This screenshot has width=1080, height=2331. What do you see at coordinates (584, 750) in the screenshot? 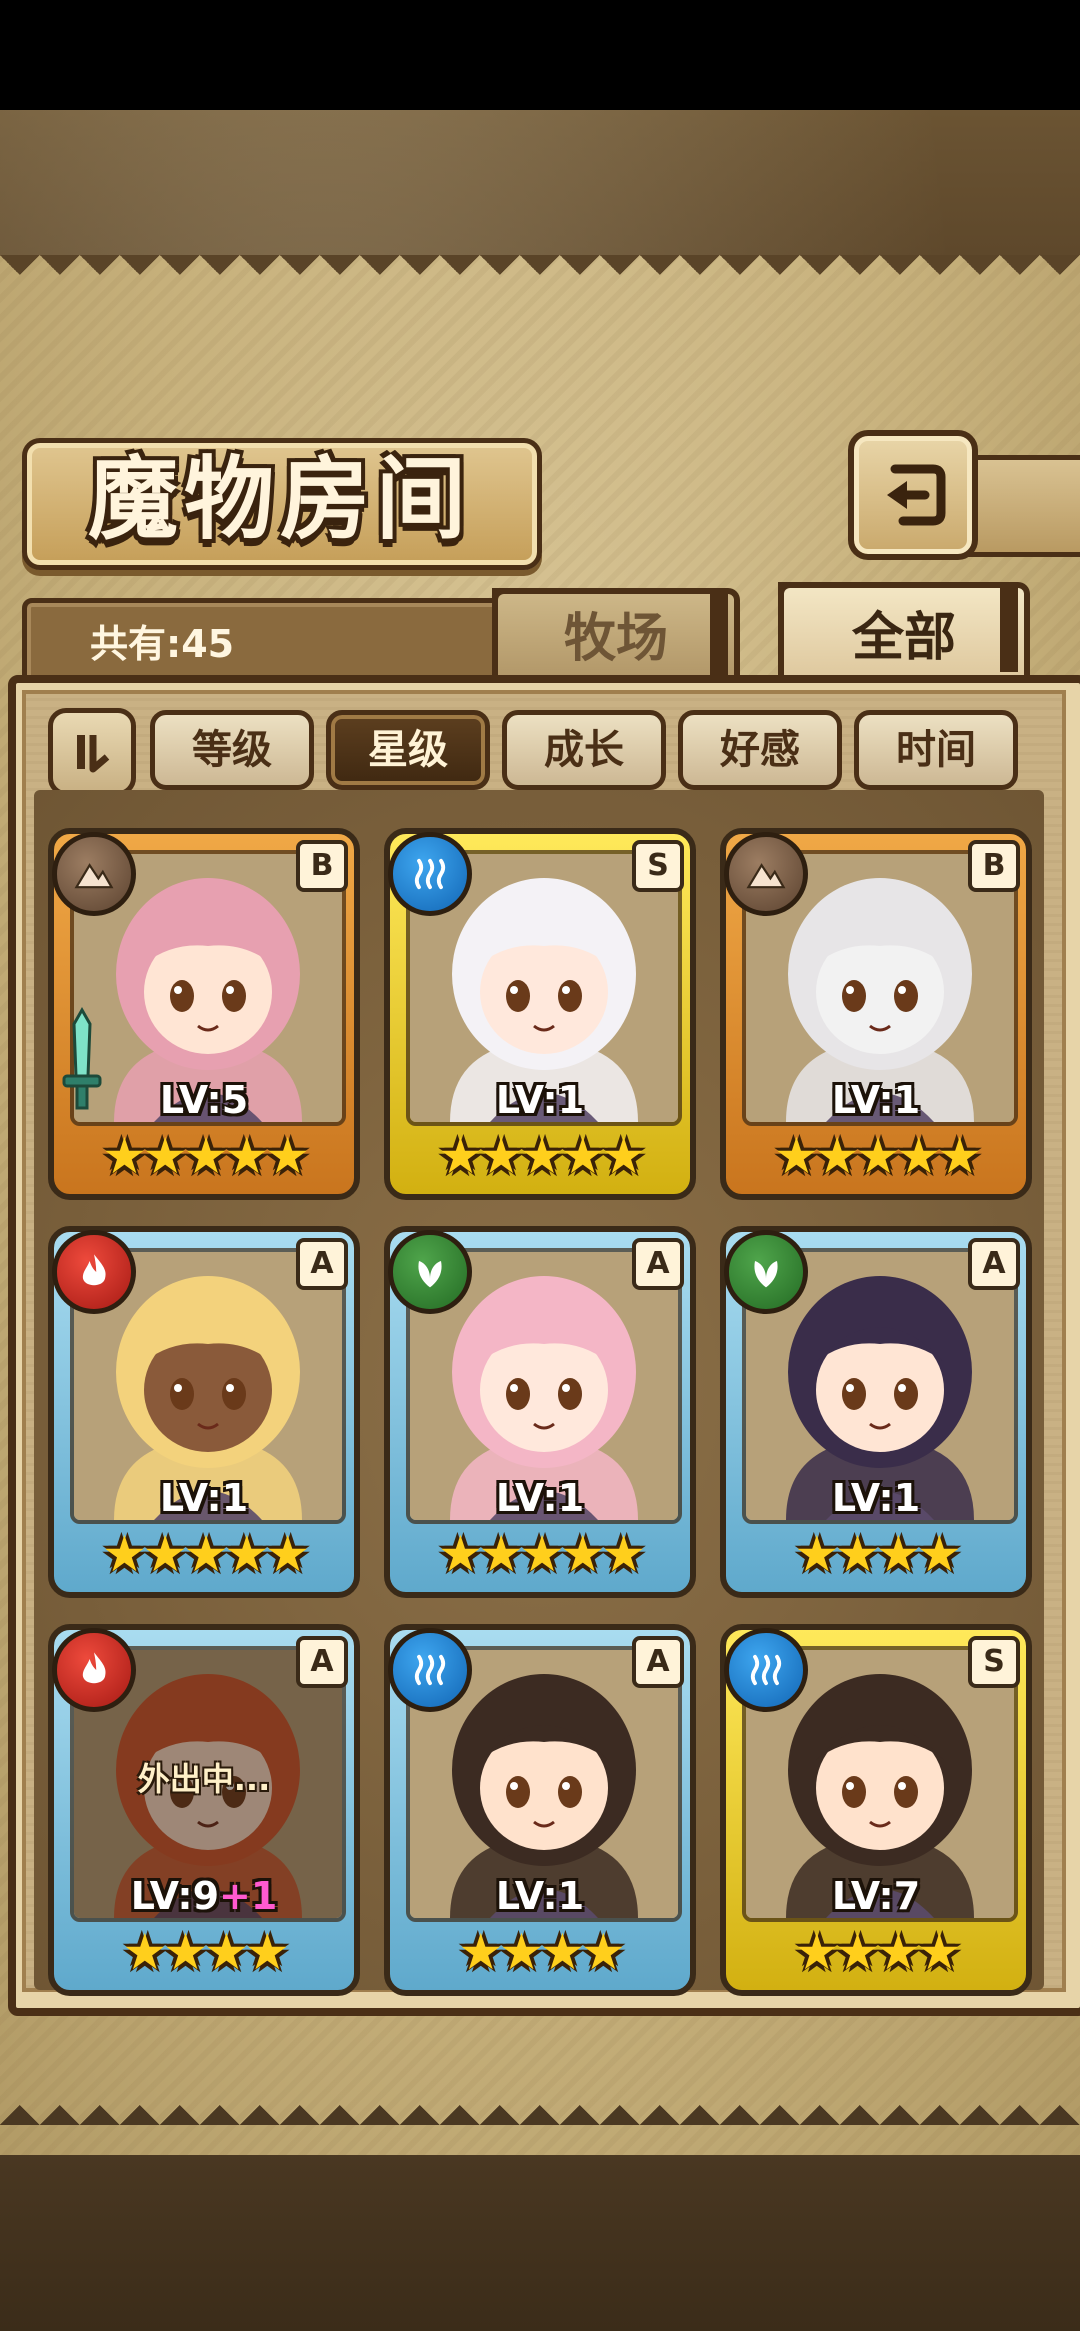
I see `sort-by-growth-button: 成长` at bounding box center [584, 750].